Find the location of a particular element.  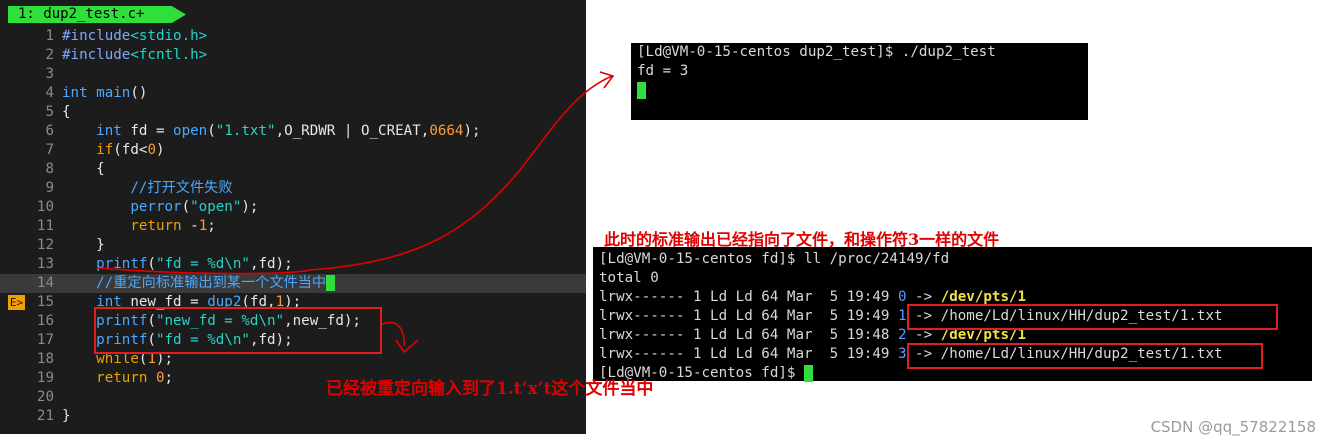

terminal-line is located at coordinates (641, 90).